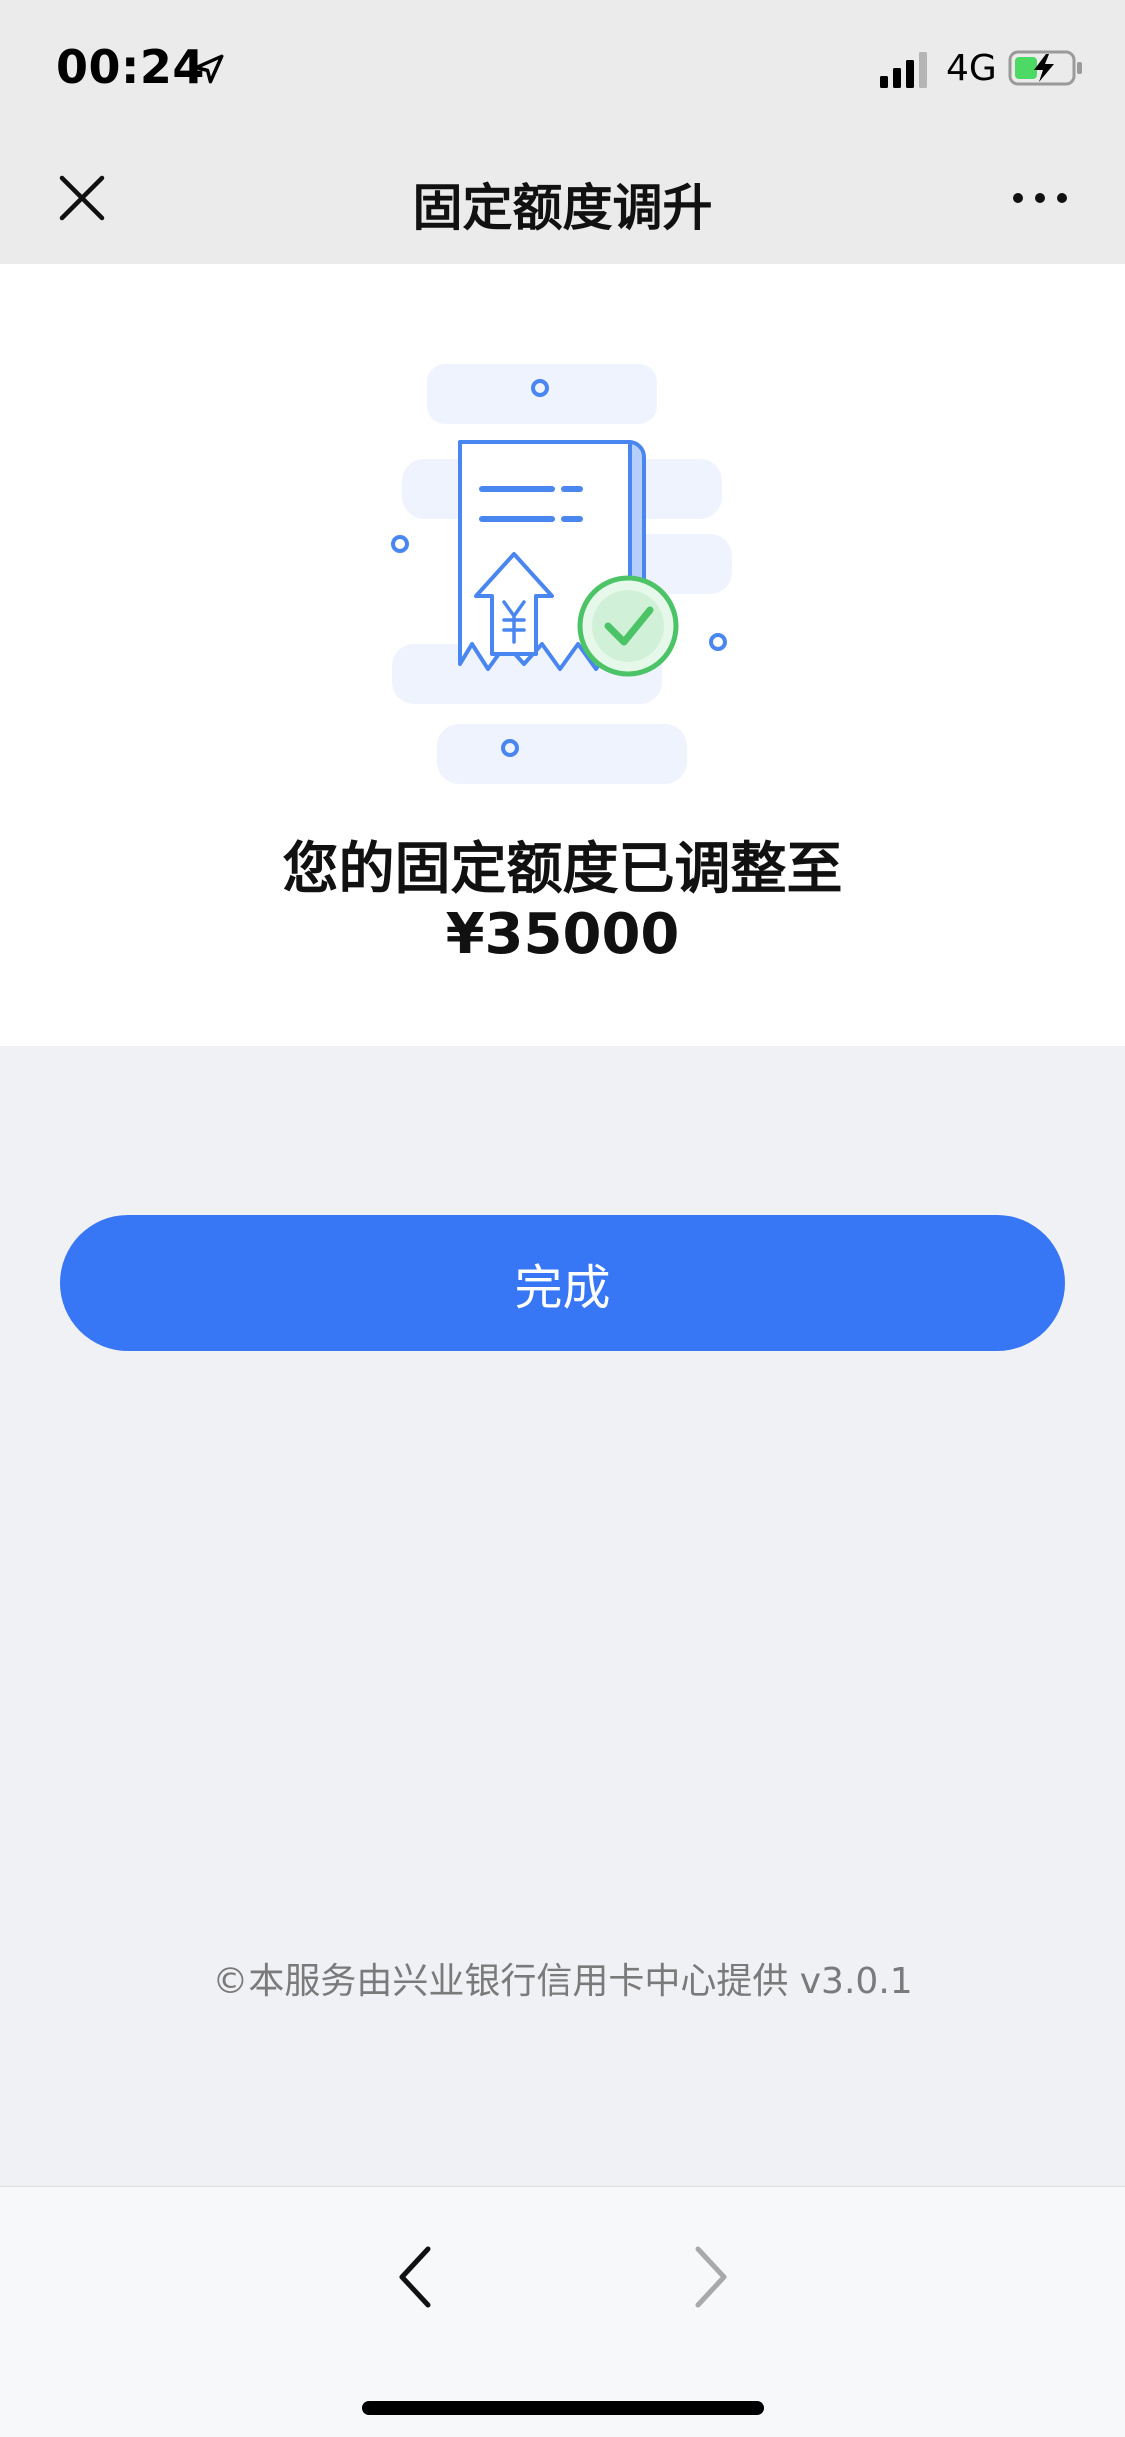  I want to click on location-arrow-icon, so click(209, 69).